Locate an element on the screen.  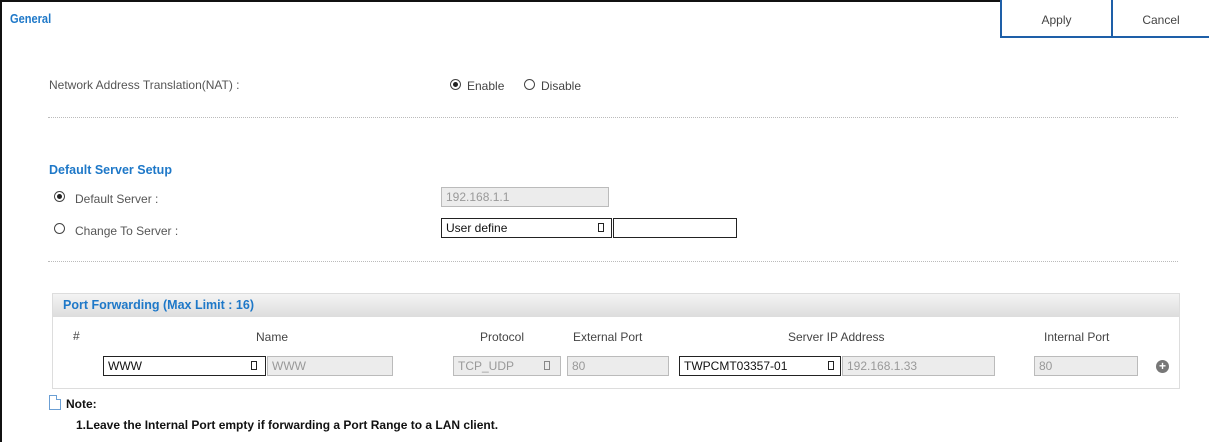
pf-name-select: WWW is located at coordinates (184, 366).